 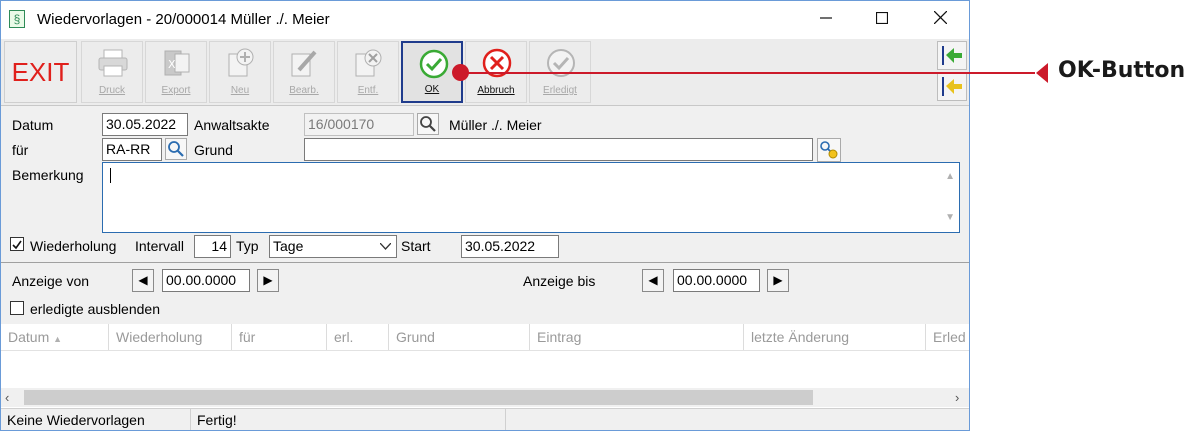 I want to click on anzeige-bis-next-button: ▶, so click(x=778, y=280).